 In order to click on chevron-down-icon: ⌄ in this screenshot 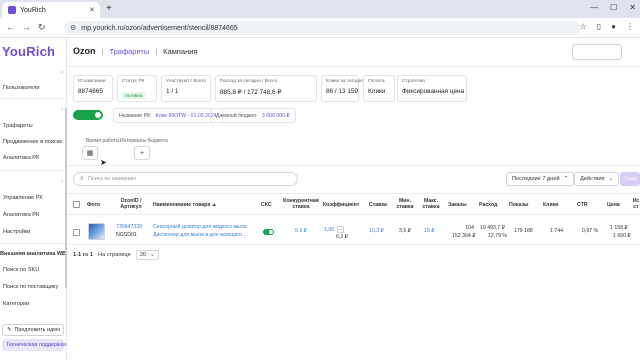, I will do `click(152, 255)`.